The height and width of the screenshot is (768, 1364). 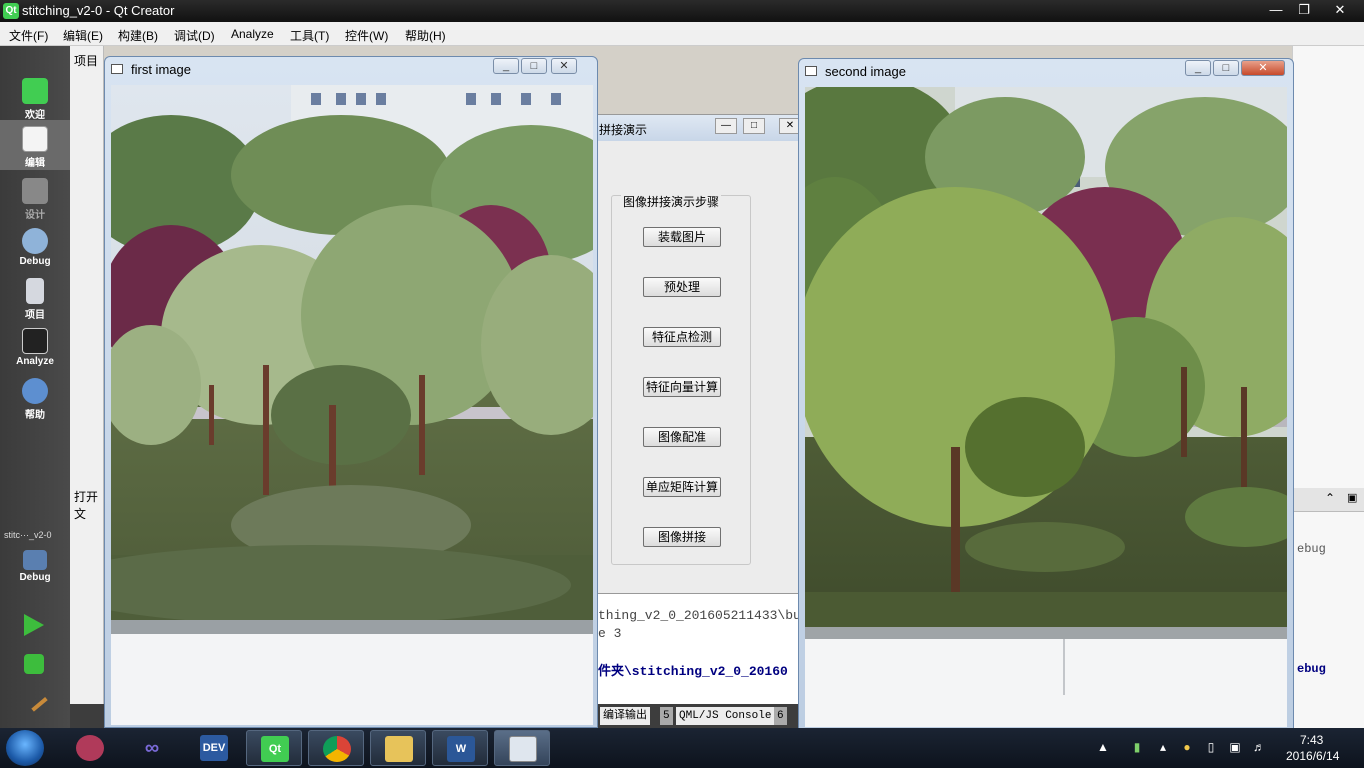 What do you see at coordinates (682, 437) in the screenshot?
I see `image-registration-button: 图像配准` at bounding box center [682, 437].